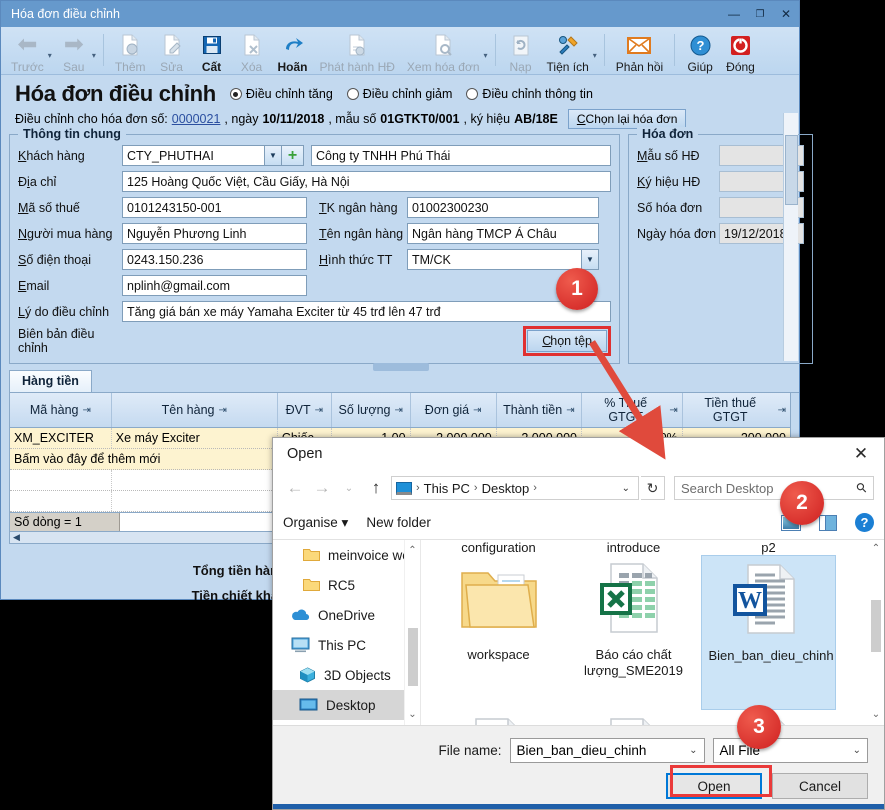 This screenshot has width=885, height=810. Describe the element at coordinates (790, 237) in the screenshot. I see `form-vertical-scrollbar` at that location.